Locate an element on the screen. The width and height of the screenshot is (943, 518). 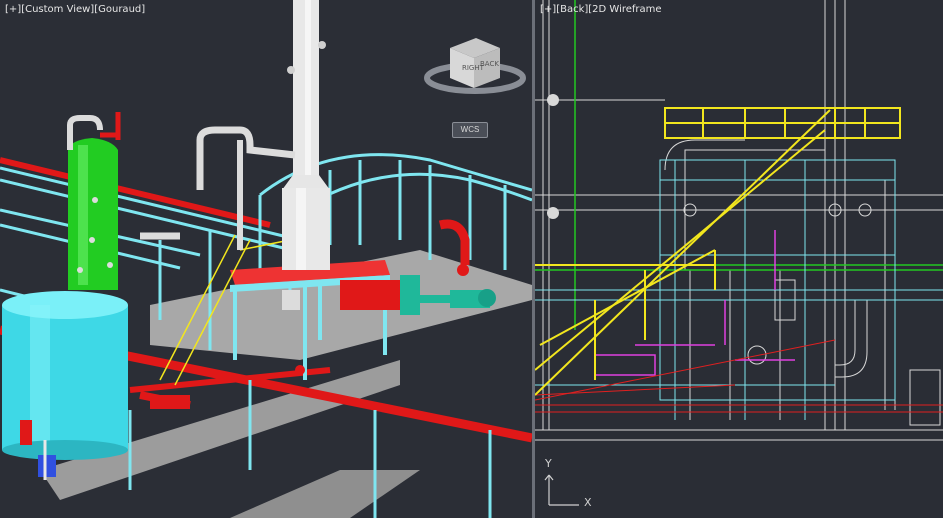
ucs-icon is located at coordinates (561, 490).